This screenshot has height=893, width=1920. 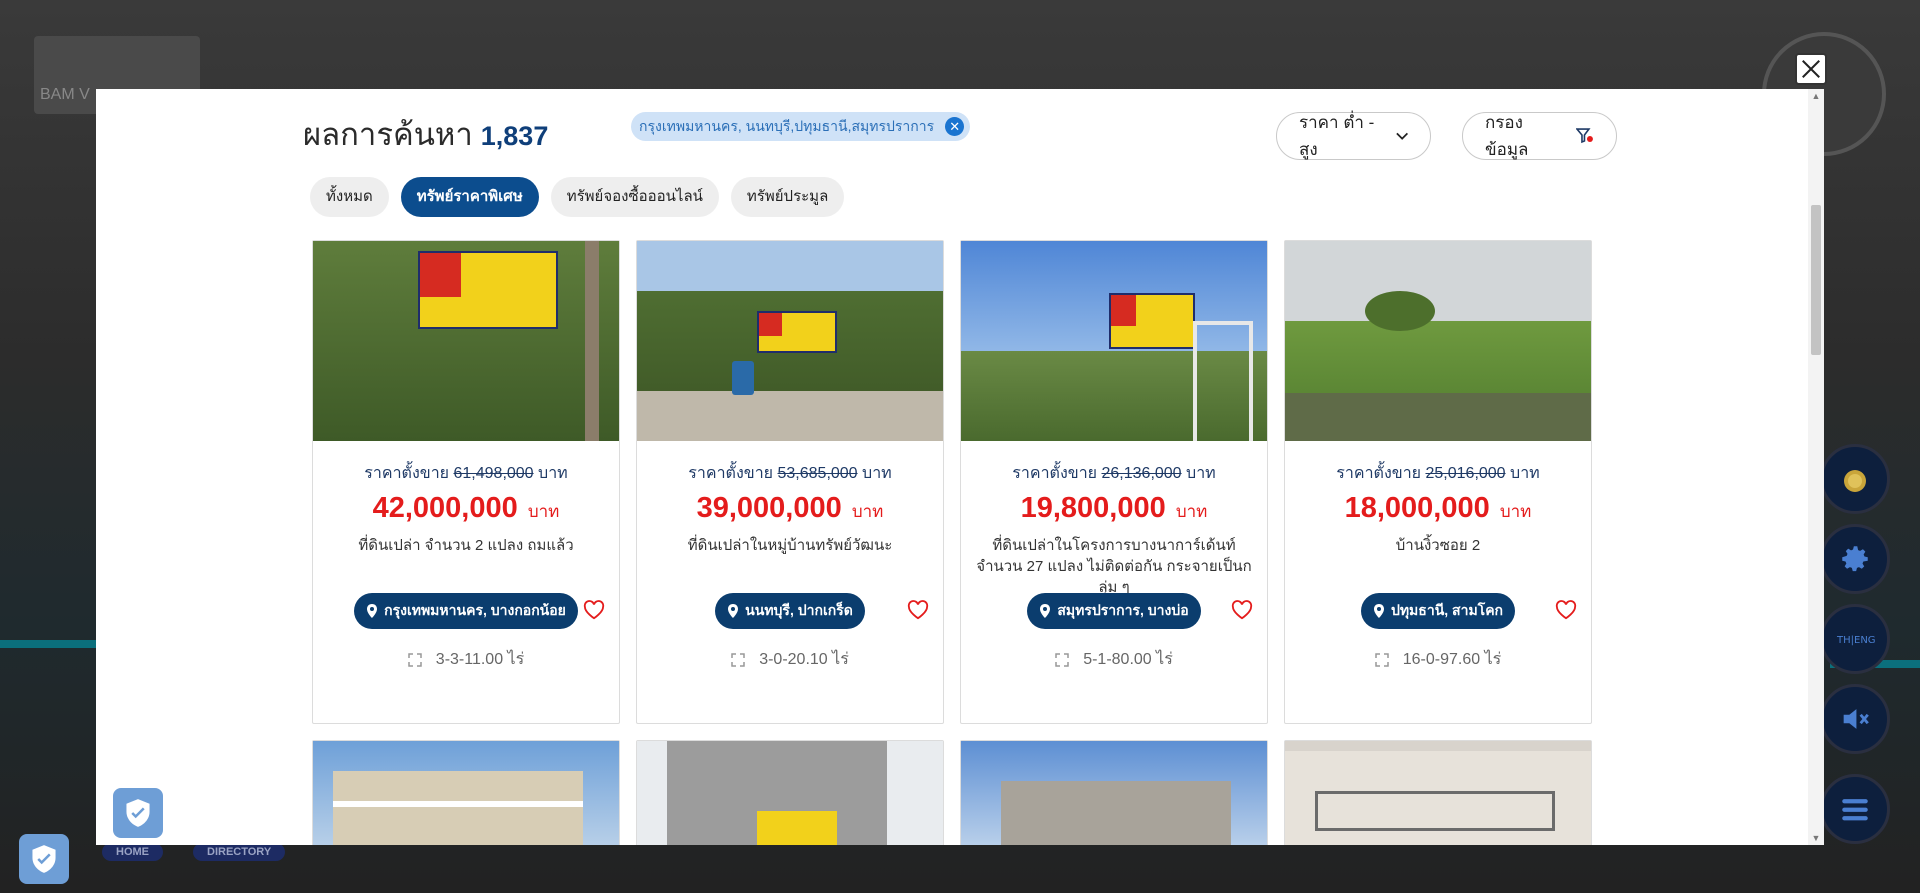 I want to click on bottom-nav: HOME DIRECTORY, so click(x=212, y=853).